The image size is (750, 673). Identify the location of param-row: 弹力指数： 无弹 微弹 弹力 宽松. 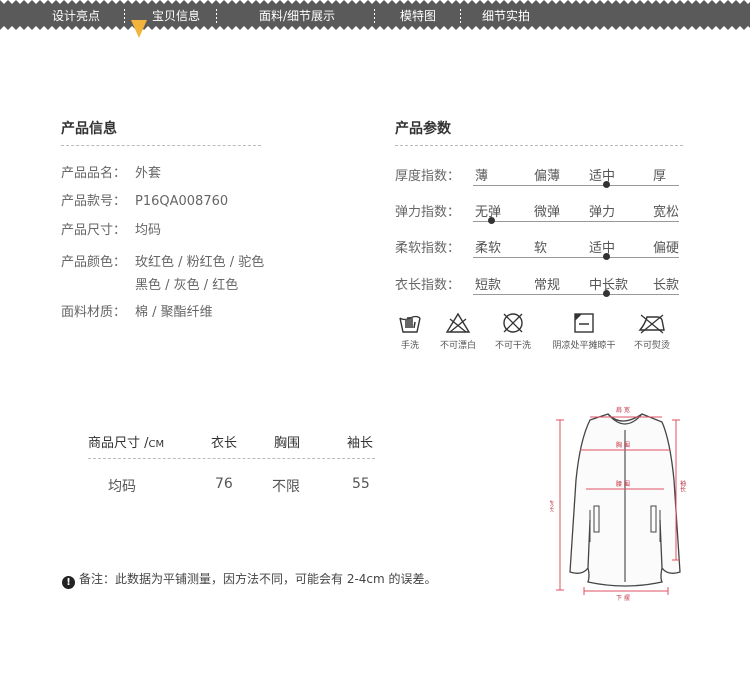
(540, 216).